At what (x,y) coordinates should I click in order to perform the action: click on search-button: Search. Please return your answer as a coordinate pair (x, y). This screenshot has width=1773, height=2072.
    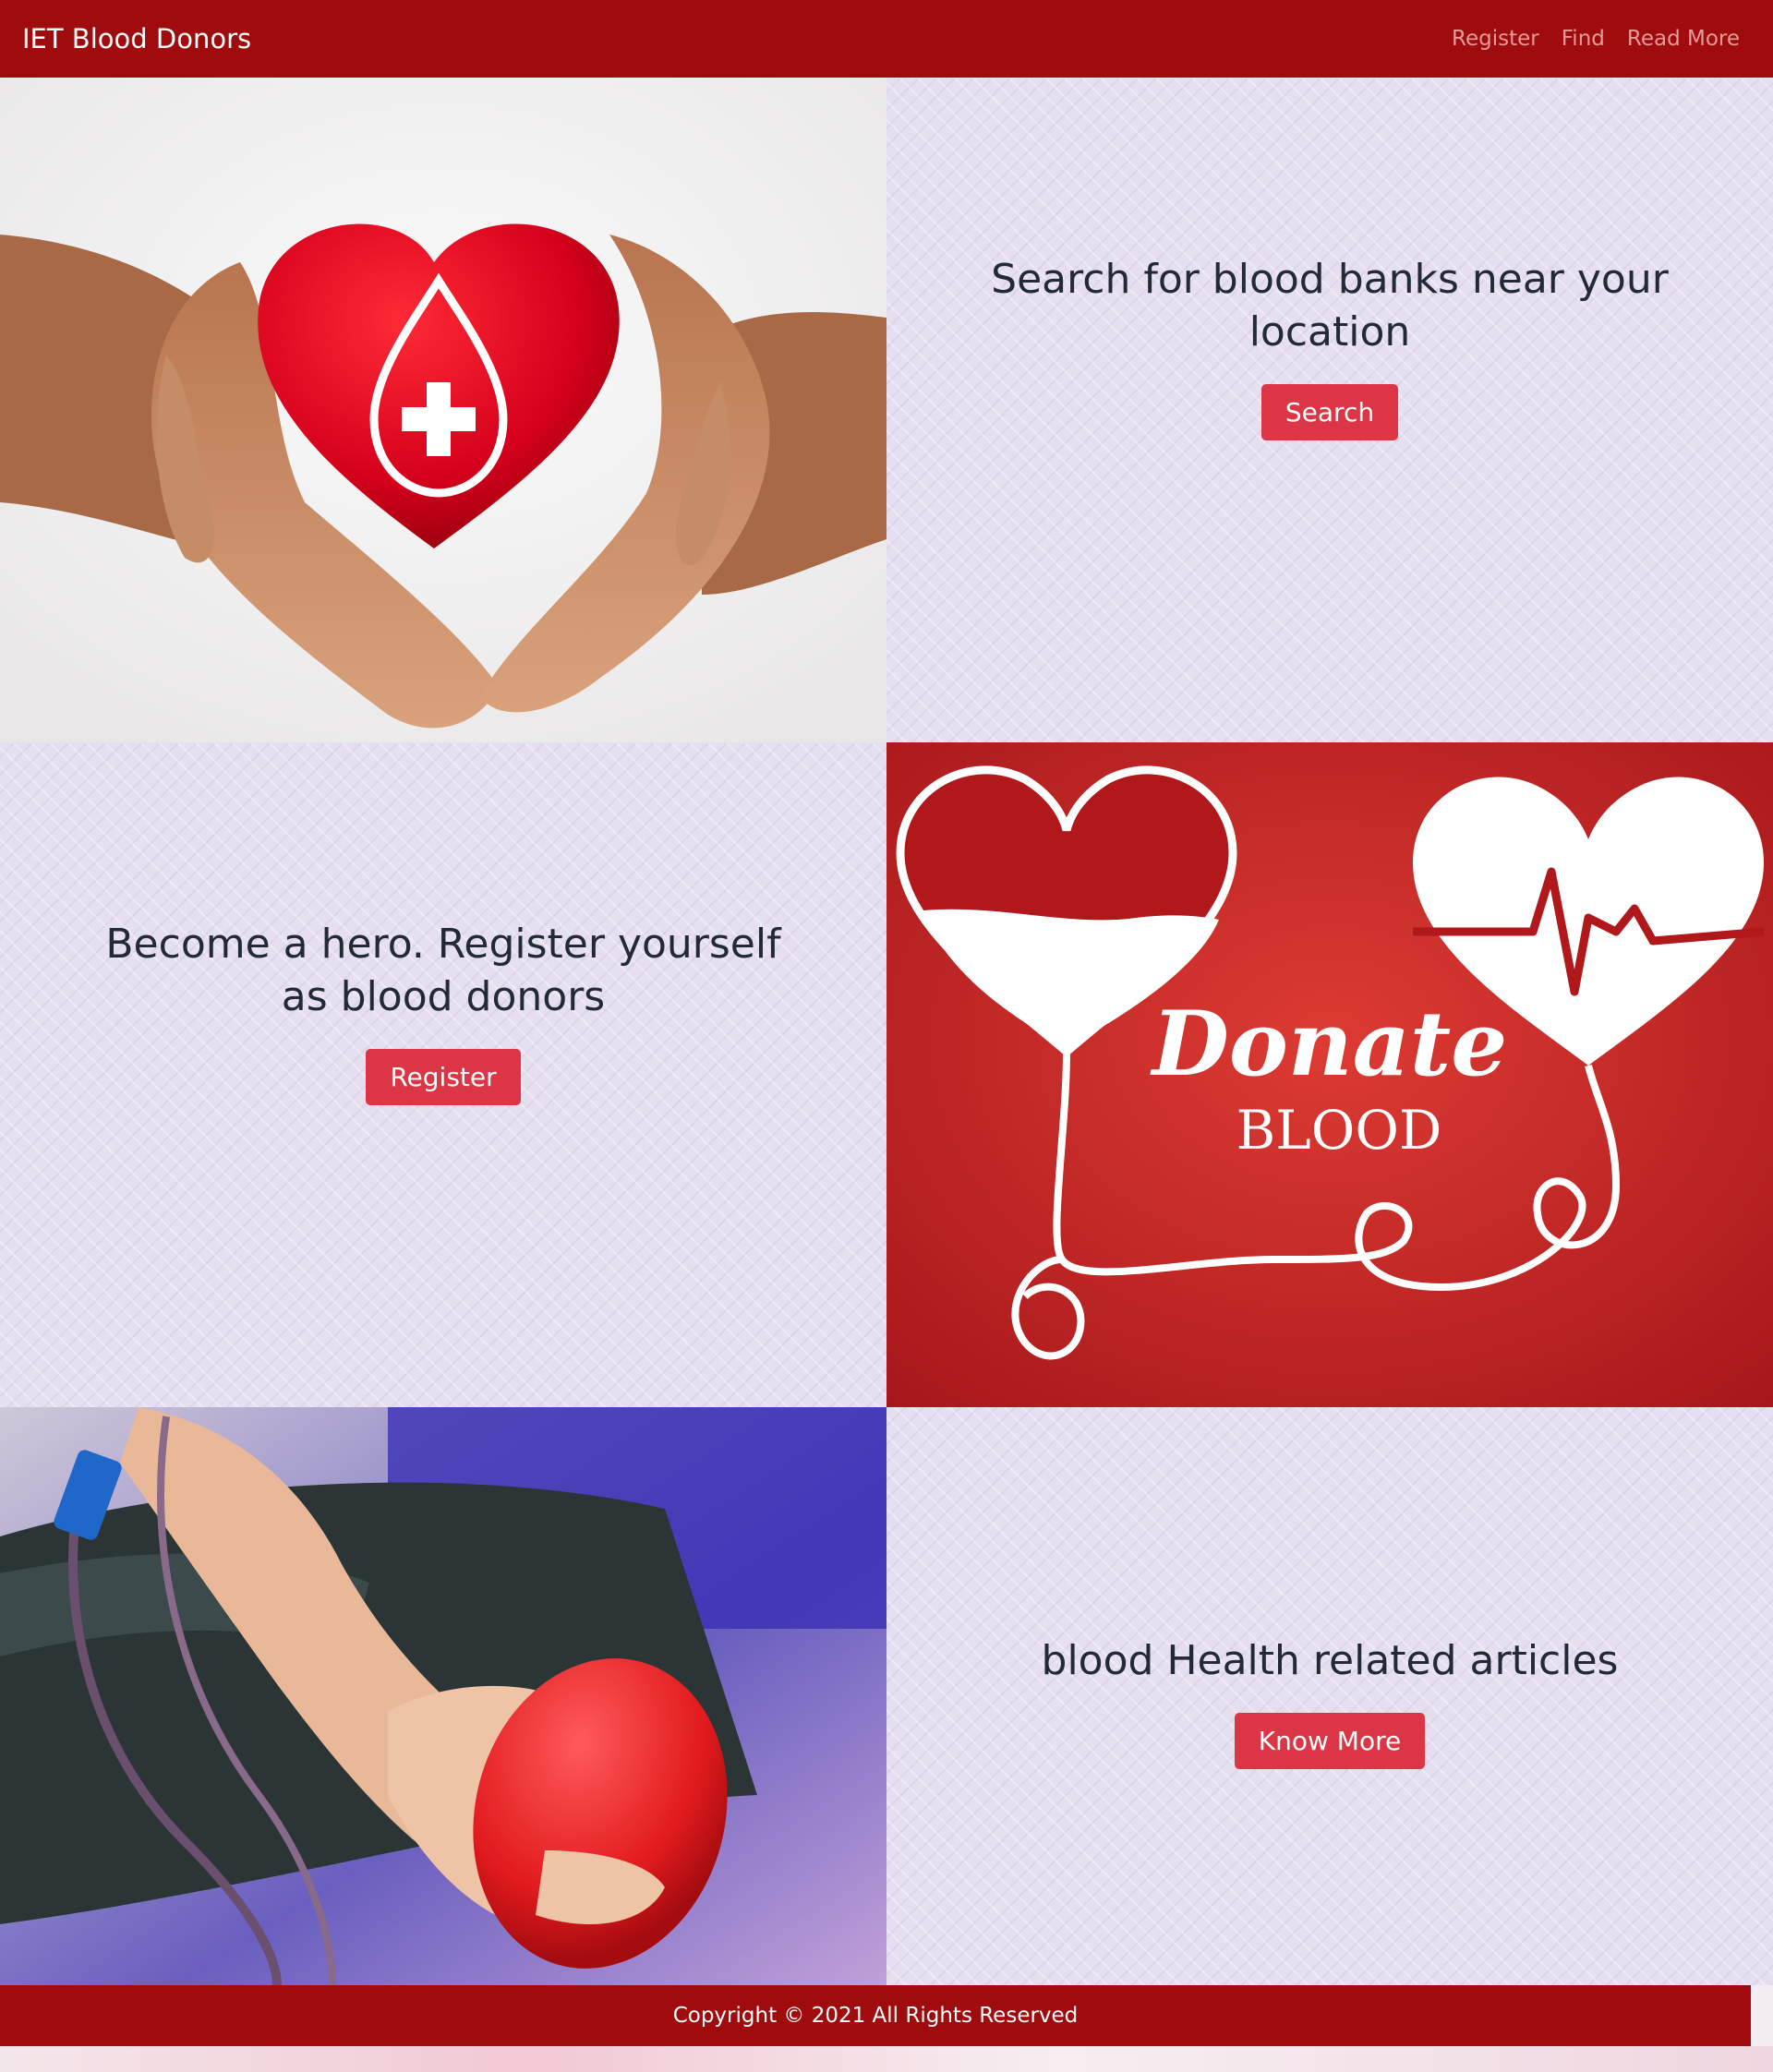
    Looking at the image, I should click on (1329, 412).